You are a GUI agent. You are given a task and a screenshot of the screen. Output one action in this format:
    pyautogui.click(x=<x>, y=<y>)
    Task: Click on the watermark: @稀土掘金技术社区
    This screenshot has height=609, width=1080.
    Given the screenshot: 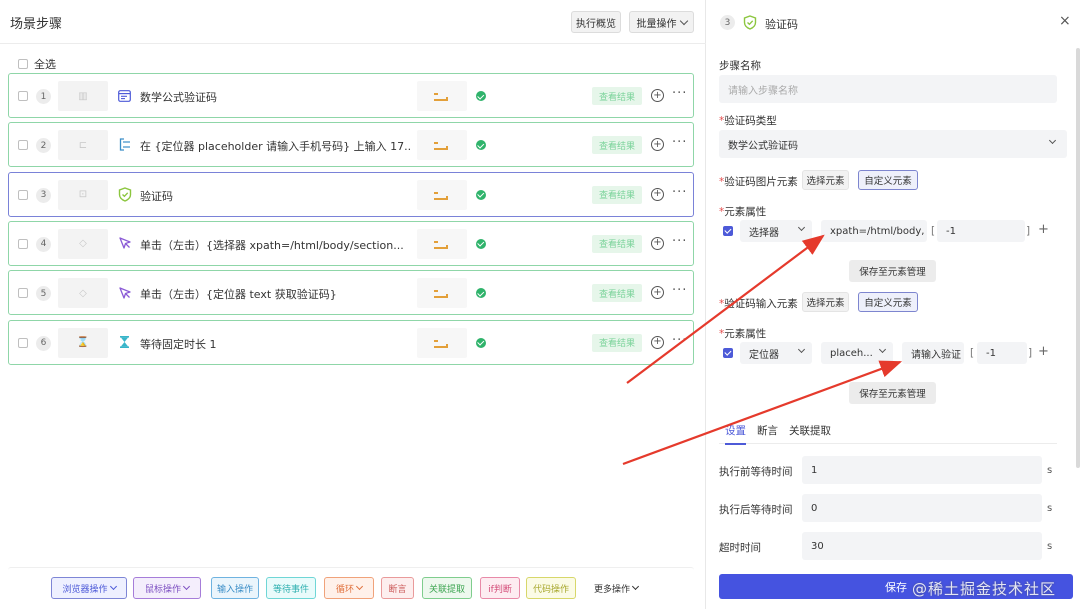 What is the action you would take?
    pyautogui.click(x=984, y=589)
    